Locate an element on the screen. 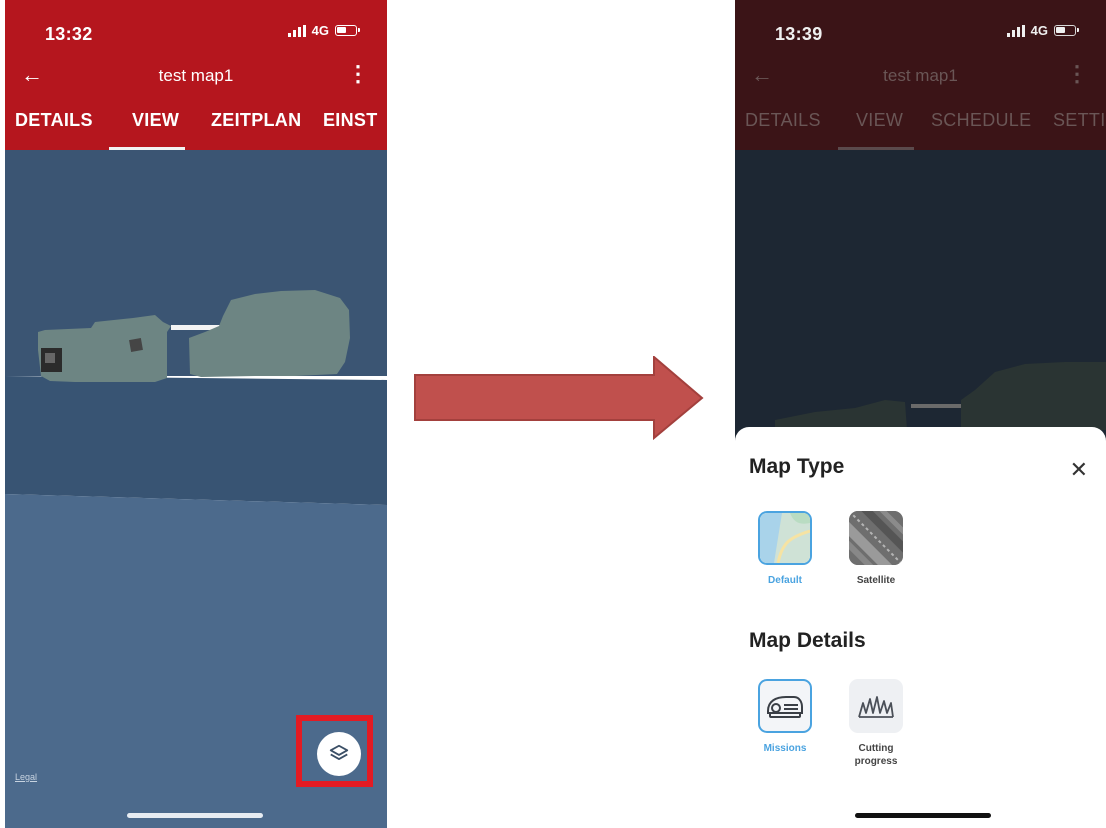 The width and height of the screenshot is (1106, 828). map-layers-button is located at coordinates (339, 754).